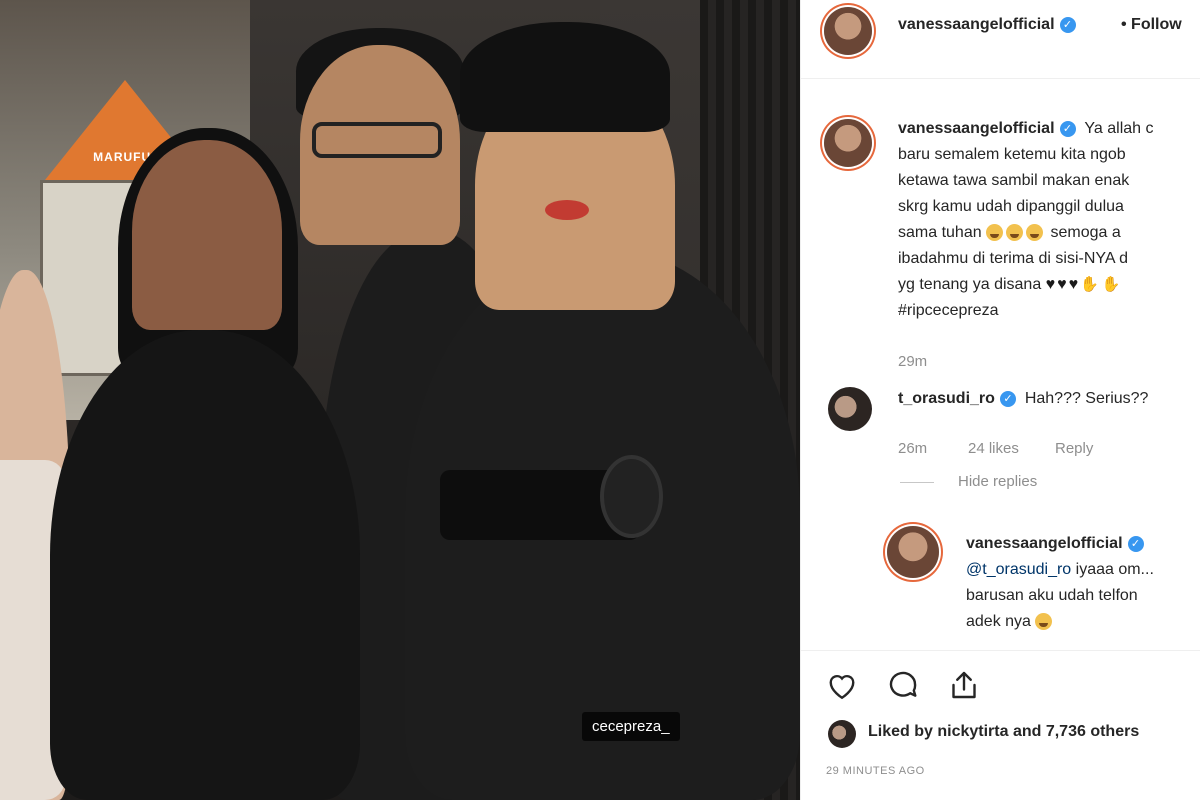 Image resolution: width=1200 pixels, height=800 pixels. What do you see at coordinates (631, 726) in the screenshot?
I see `photo-user-tag: cecepreza_` at bounding box center [631, 726].